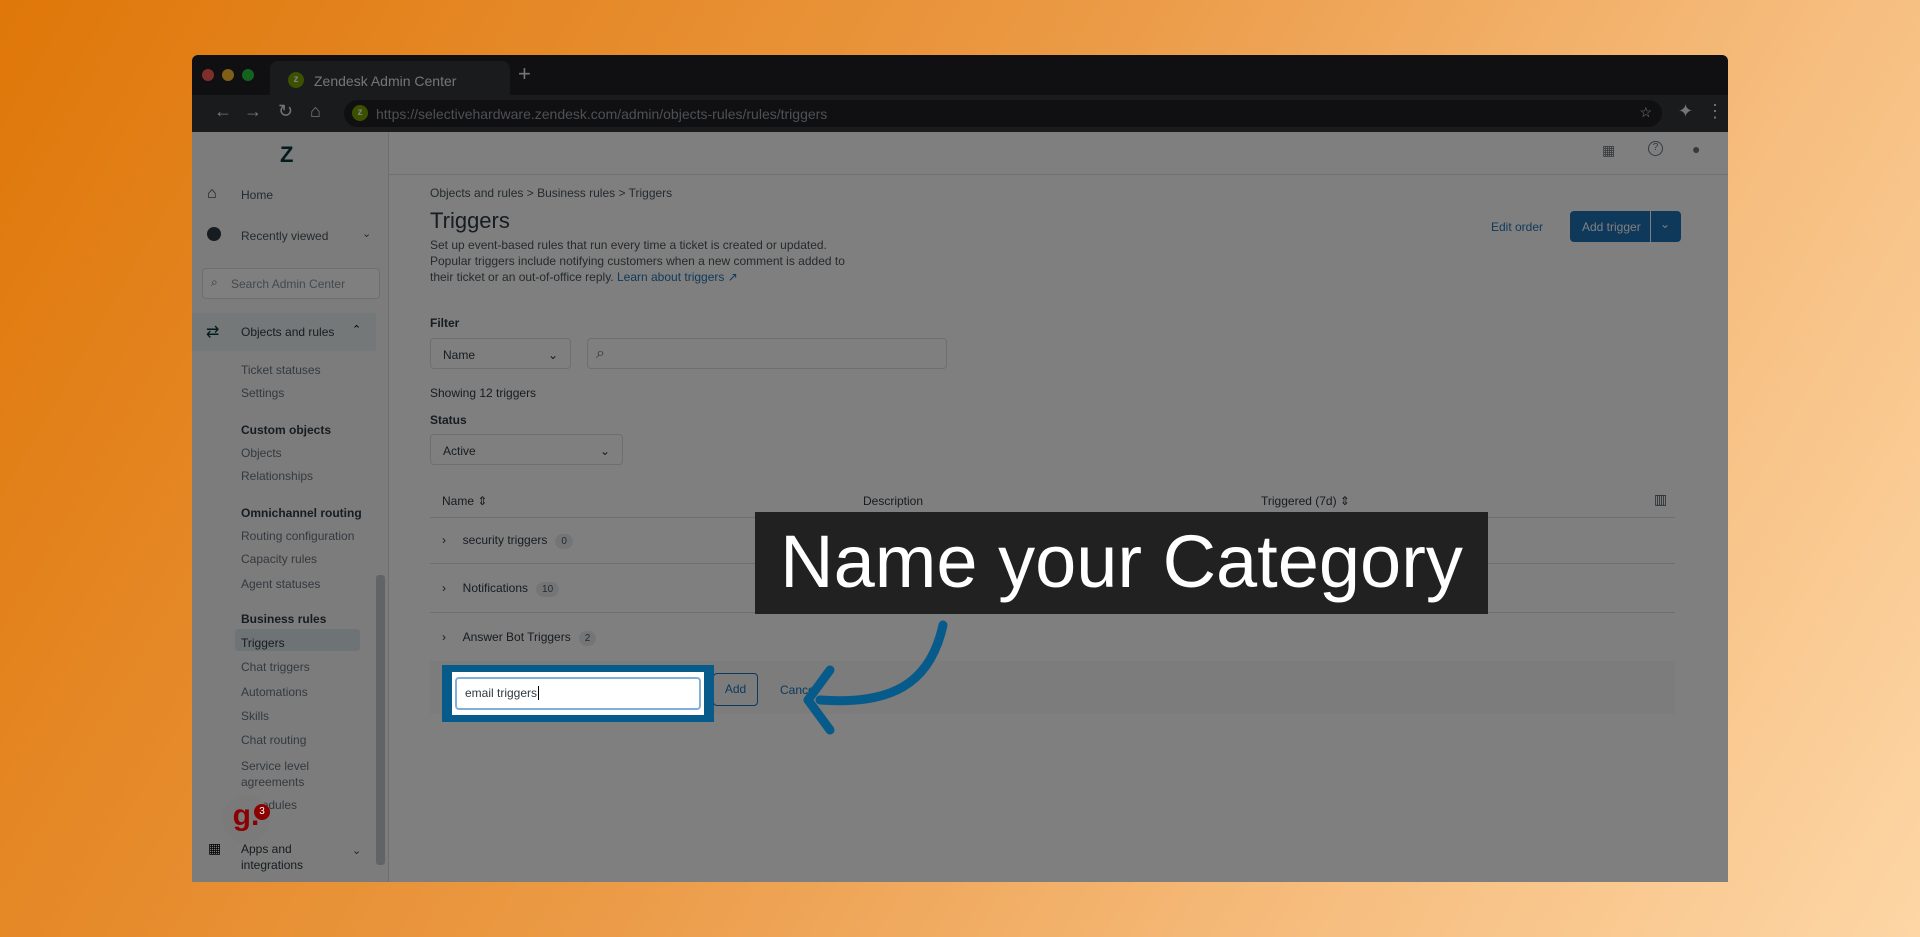 The height and width of the screenshot is (937, 1920). Describe the element at coordinates (1121, 563) in the screenshot. I see `tutorial-callout: Name your Category` at that location.